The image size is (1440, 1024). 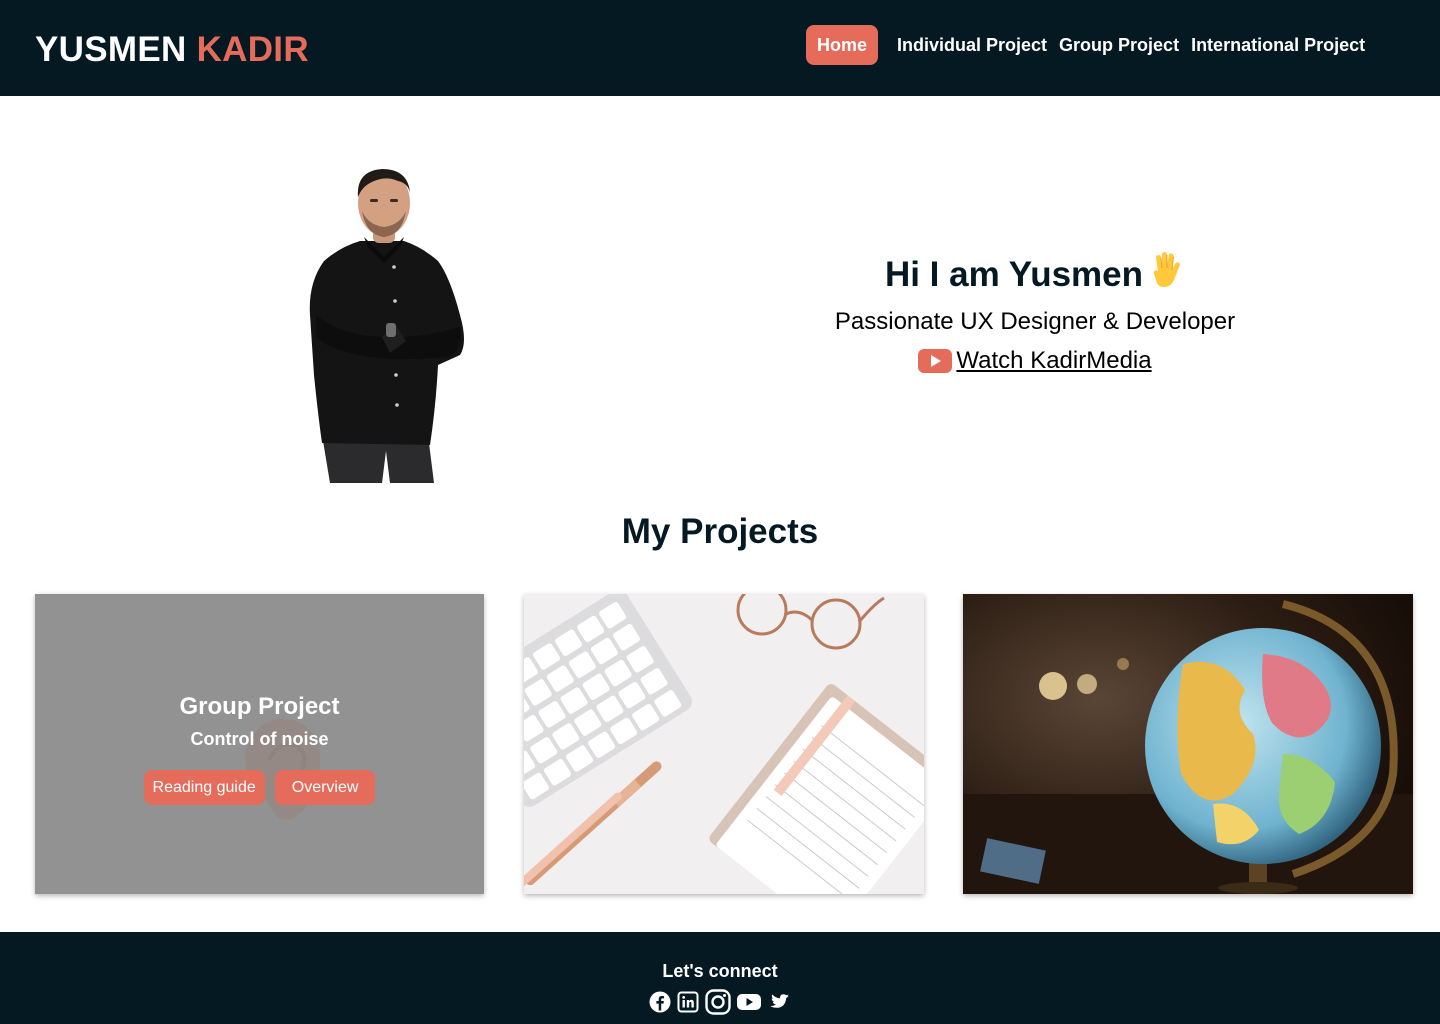 I want to click on hero-greeting: Hi I am Yusmen, so click(x=1035, y=275).